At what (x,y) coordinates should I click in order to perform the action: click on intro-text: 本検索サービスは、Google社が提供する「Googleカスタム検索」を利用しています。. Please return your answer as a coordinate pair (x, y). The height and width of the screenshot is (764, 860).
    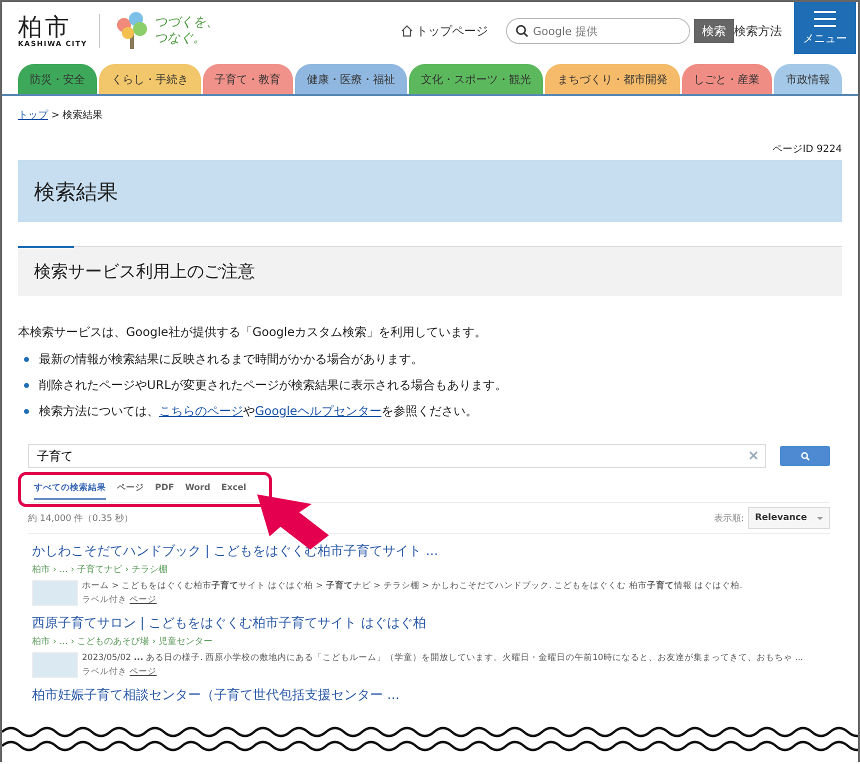
    Looking at the image, I should click on (253, 332).